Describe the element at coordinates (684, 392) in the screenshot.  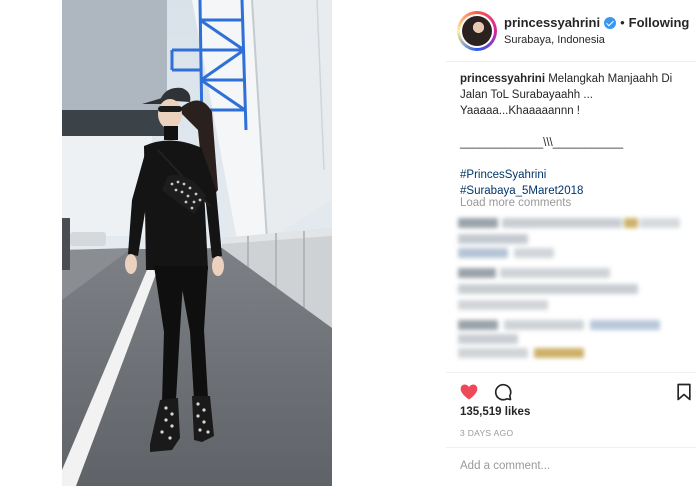
I see `bookmark-icon` at that location.